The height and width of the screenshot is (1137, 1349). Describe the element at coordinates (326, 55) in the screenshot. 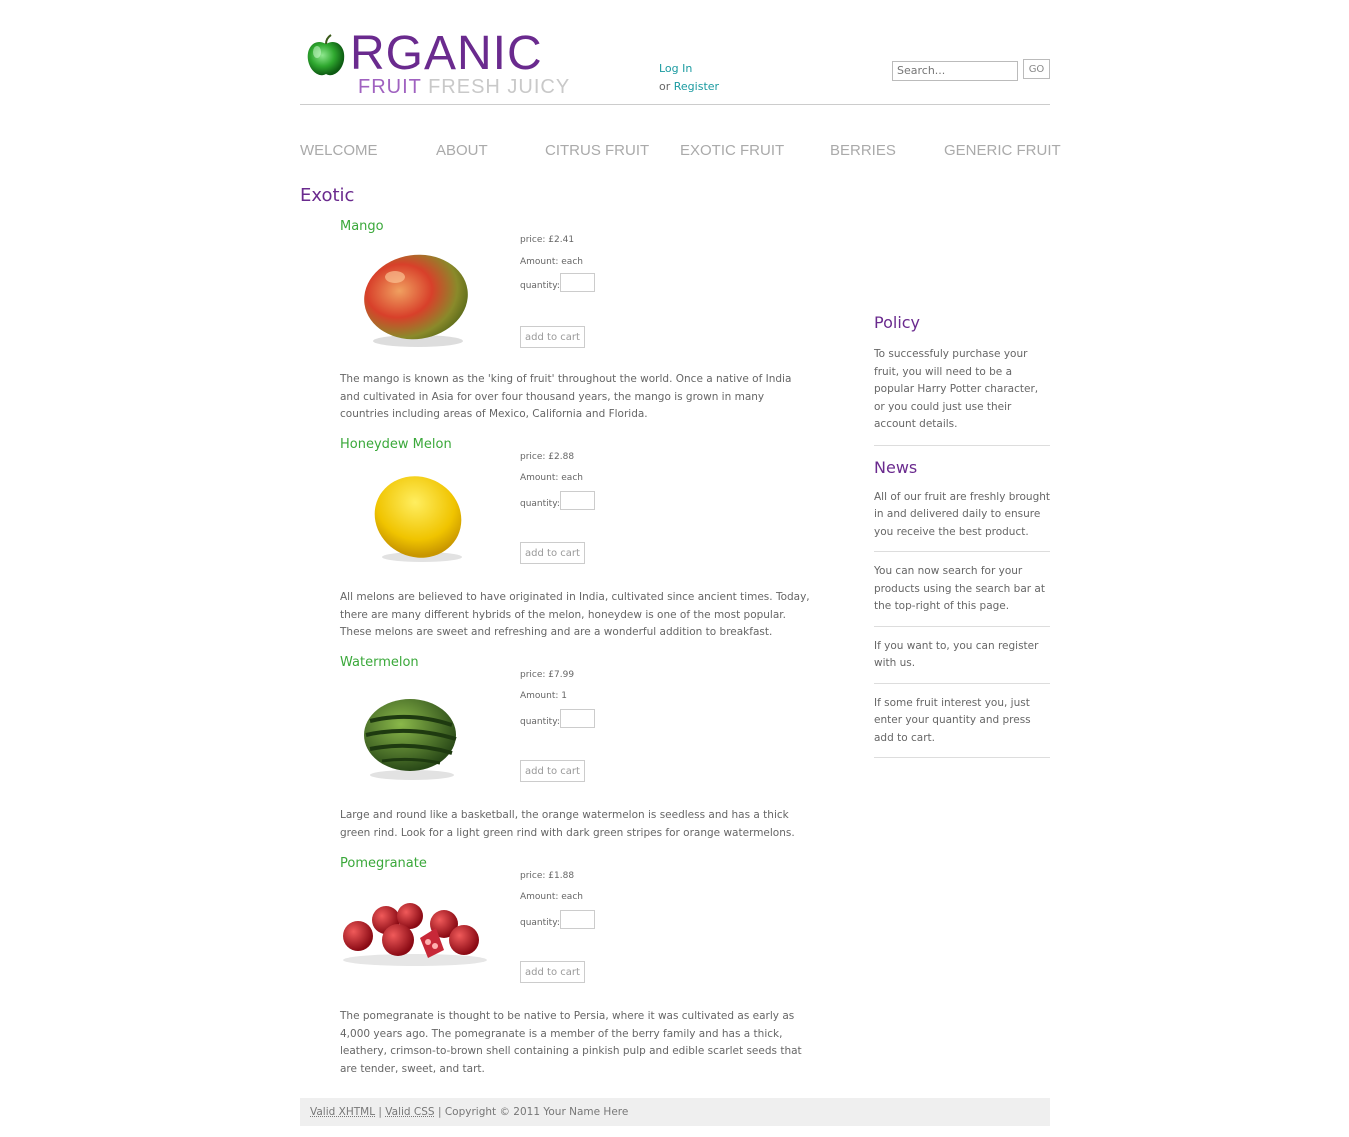

I see `green-apple-icon` at that location.